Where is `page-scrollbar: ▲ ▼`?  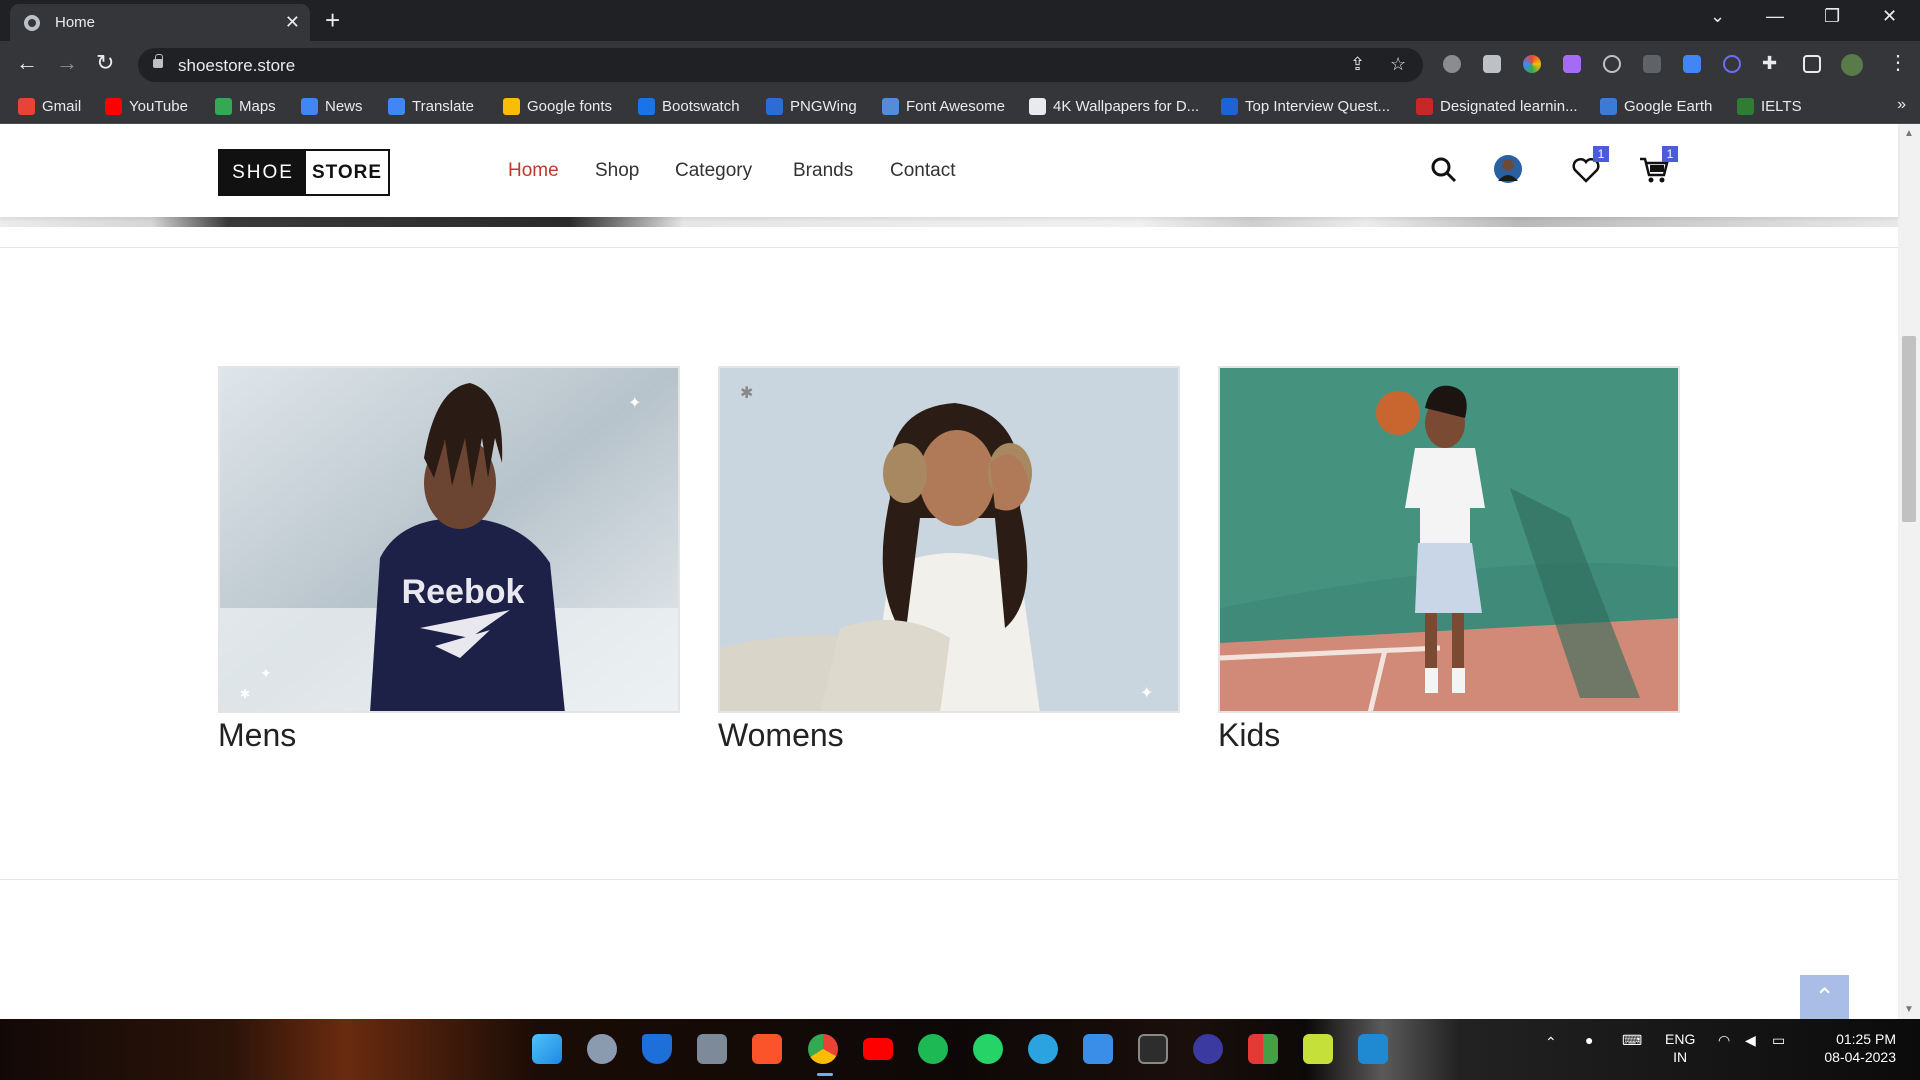
page-scrollbar: ▲ ▼ is located at coordinates (1909, 571).